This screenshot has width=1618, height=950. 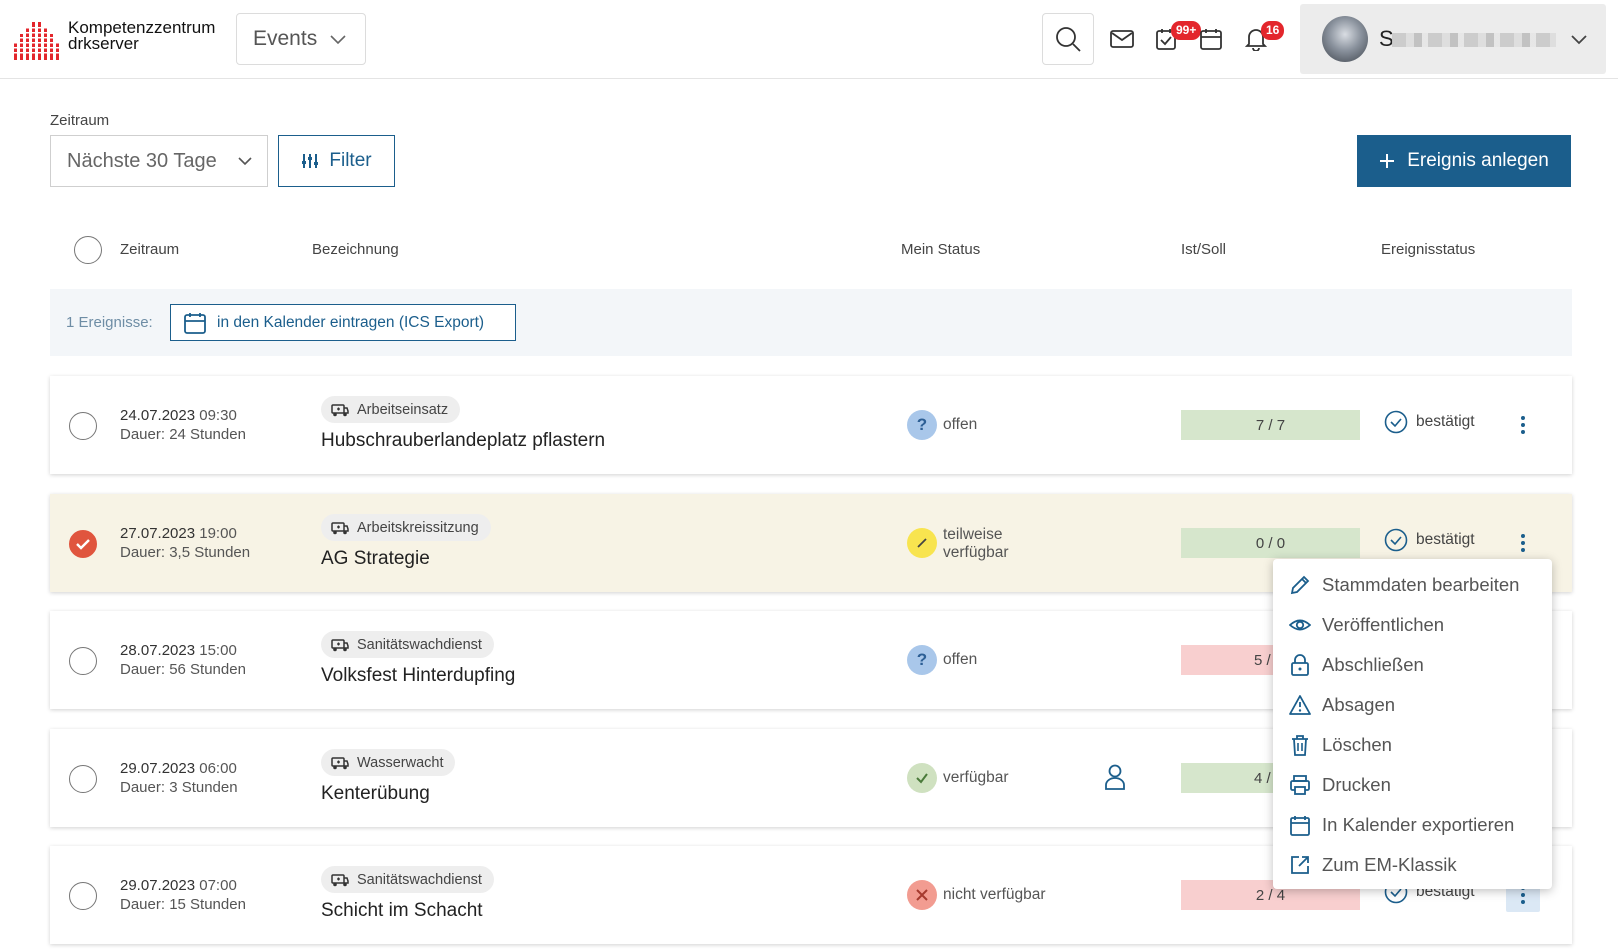 What do you see at coordinates (402, 911) in the screenshot?
I see `row-title: Schicht im Schacht` at bounding box center [402, 911].